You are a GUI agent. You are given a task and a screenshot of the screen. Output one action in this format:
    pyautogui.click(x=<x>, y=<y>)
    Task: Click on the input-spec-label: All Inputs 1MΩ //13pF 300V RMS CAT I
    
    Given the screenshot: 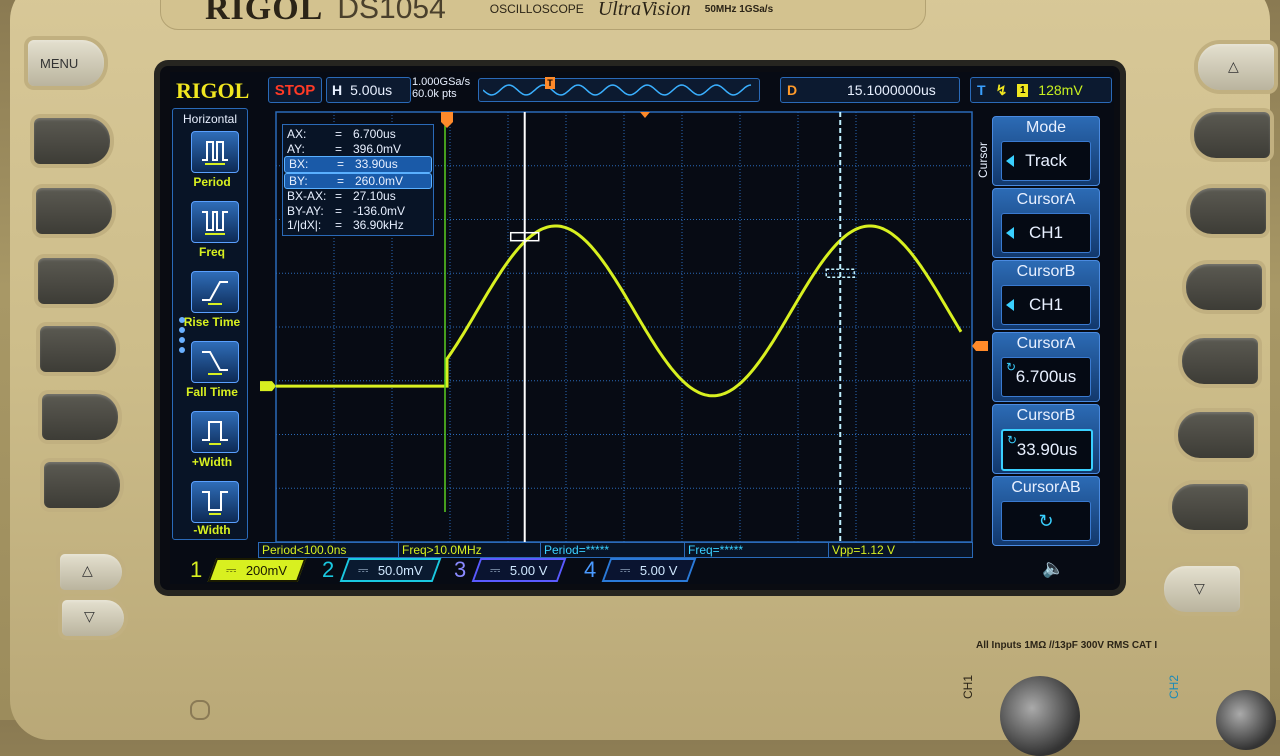 What is the action you would take?
    pyautogui.click(x=1067, y=645)
    